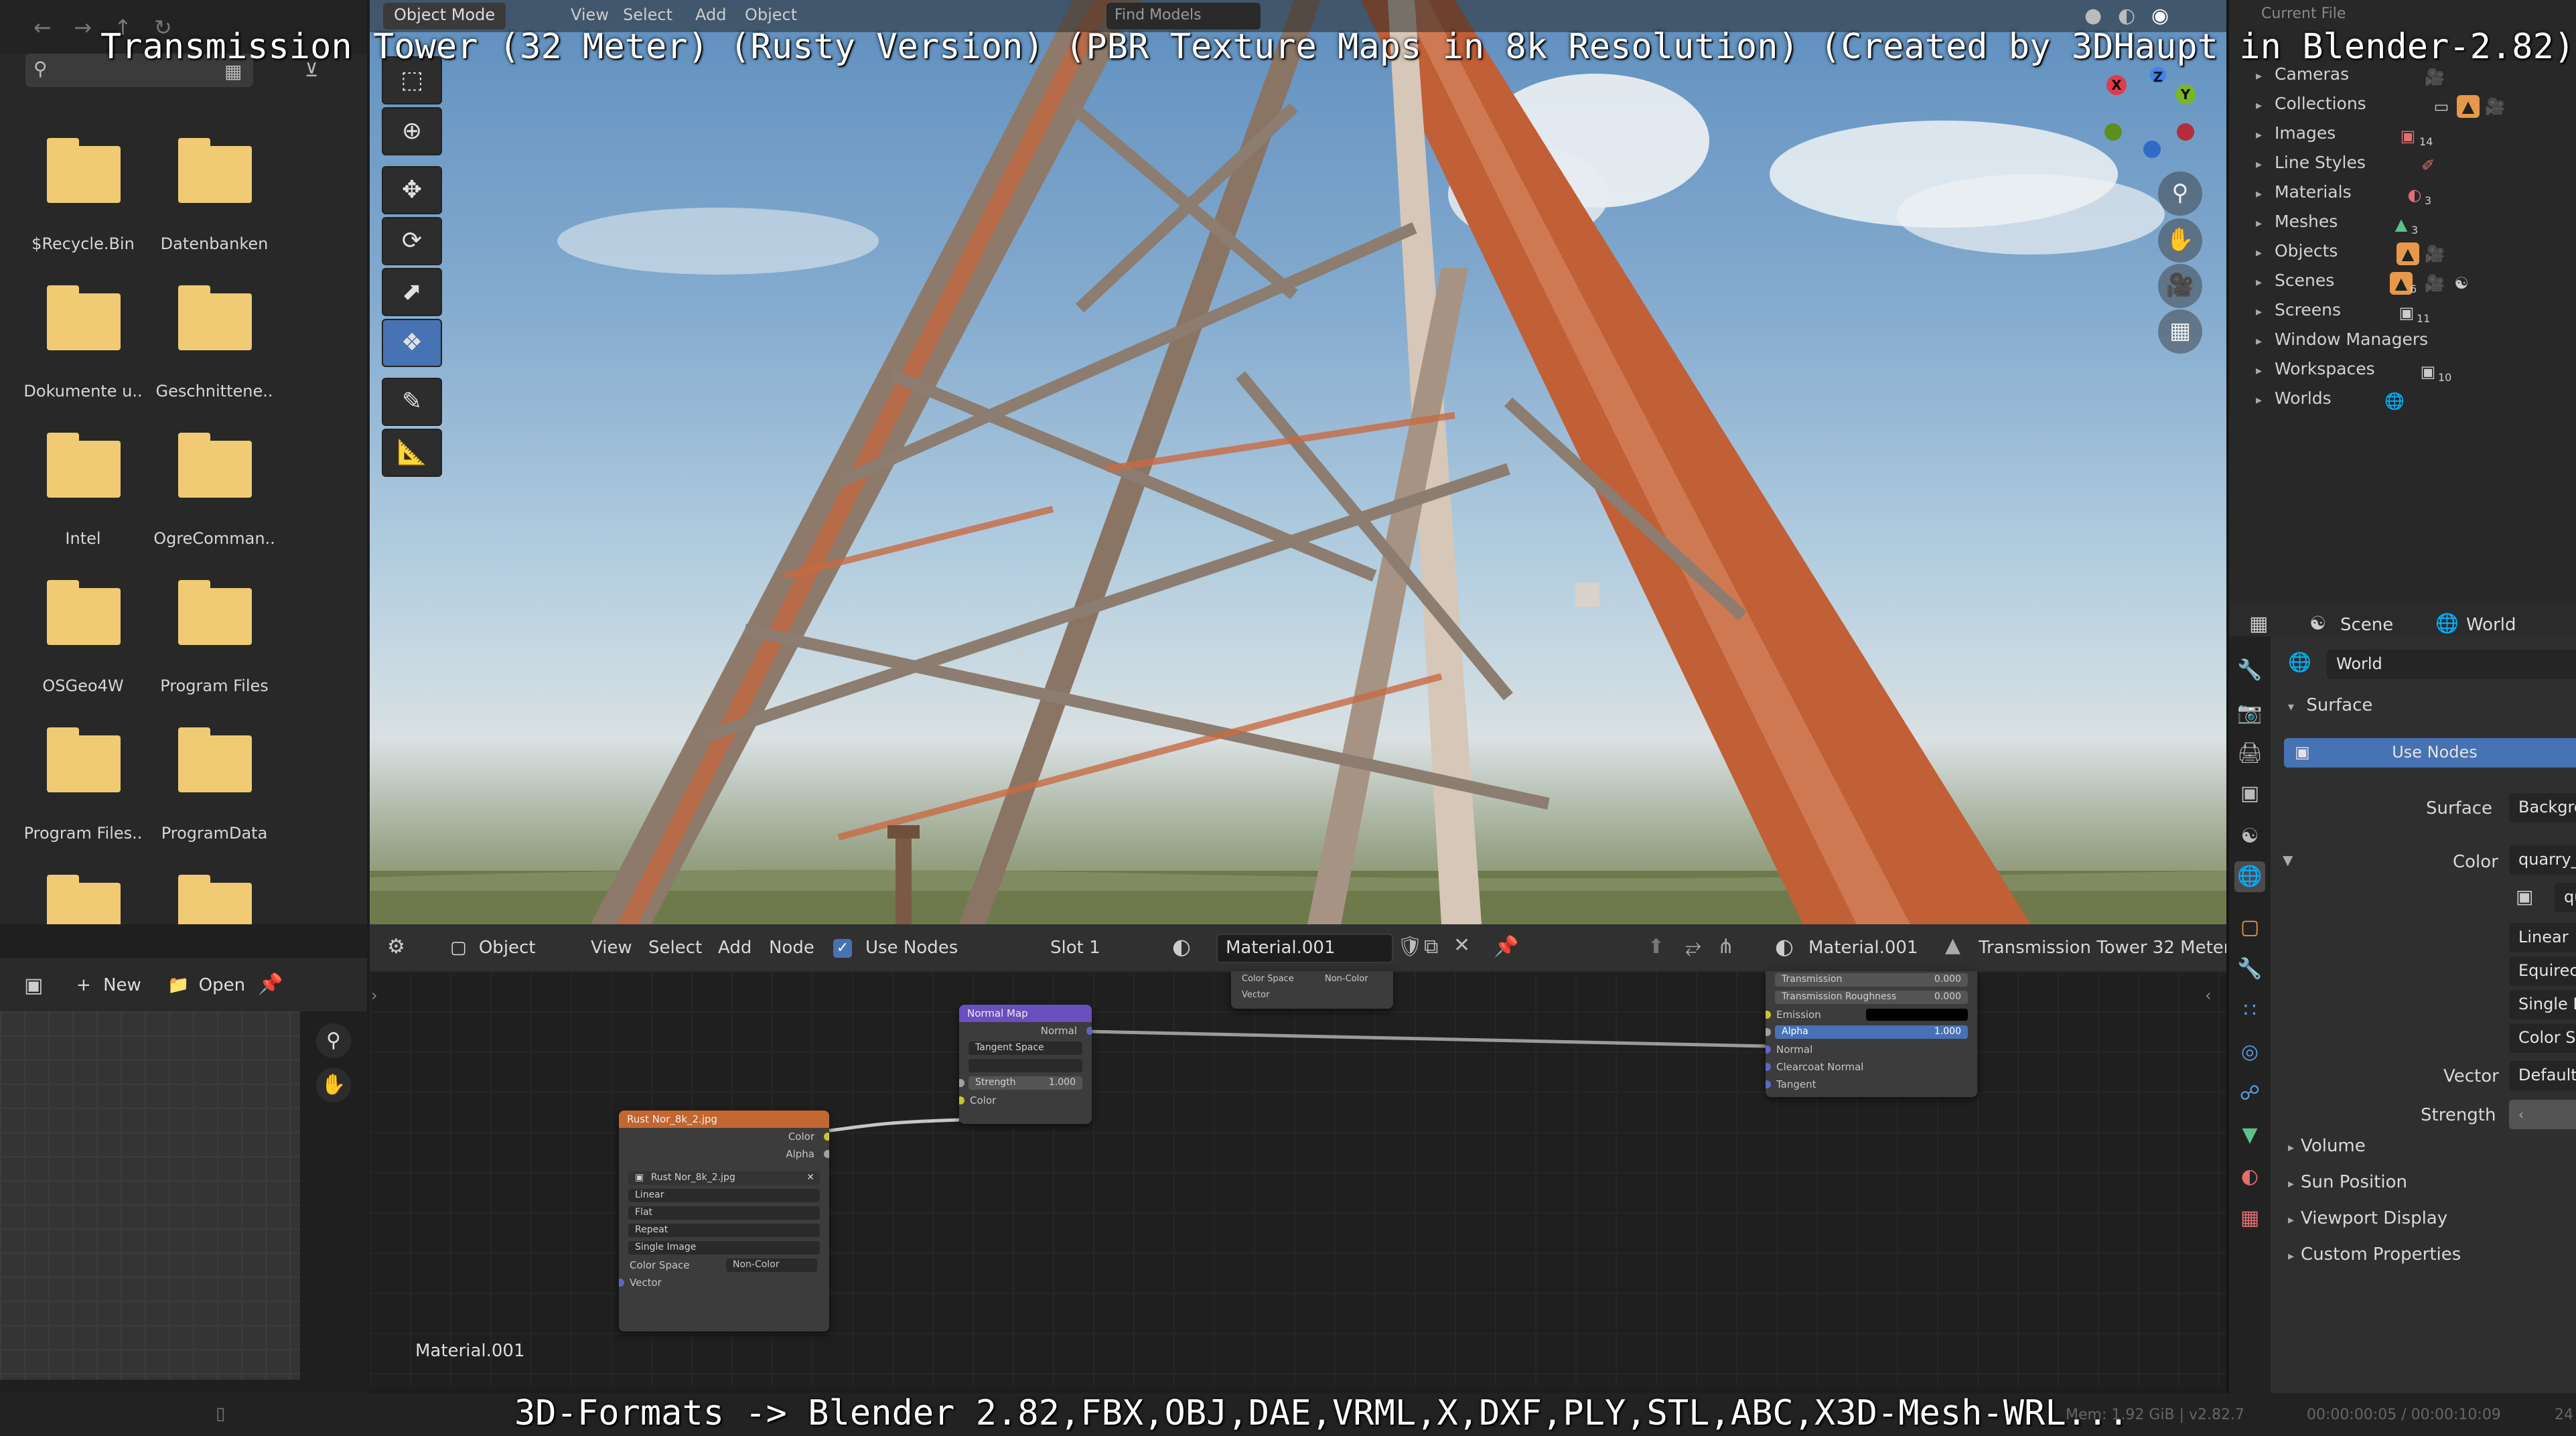 The height and width of the screenshot is (1436, 2576). What do you see at coordinates (2347, 1182) in the screenshot?
I see `sun-position-panel-header: ▸ Sun Position` at bounding box center [2347, 1182].